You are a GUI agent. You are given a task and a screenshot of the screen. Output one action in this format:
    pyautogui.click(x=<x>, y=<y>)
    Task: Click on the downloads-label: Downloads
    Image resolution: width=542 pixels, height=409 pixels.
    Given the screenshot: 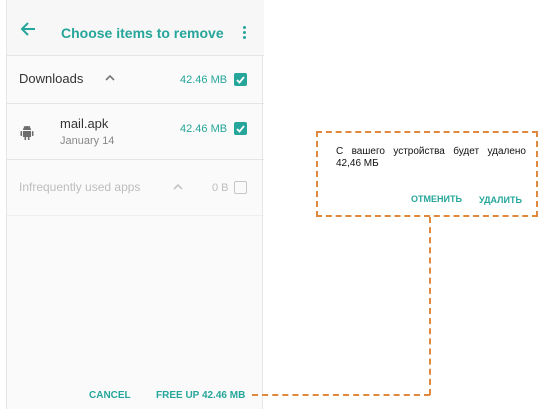 What is the action you would take?
    pyautogui.click(x=51, y=78)
    